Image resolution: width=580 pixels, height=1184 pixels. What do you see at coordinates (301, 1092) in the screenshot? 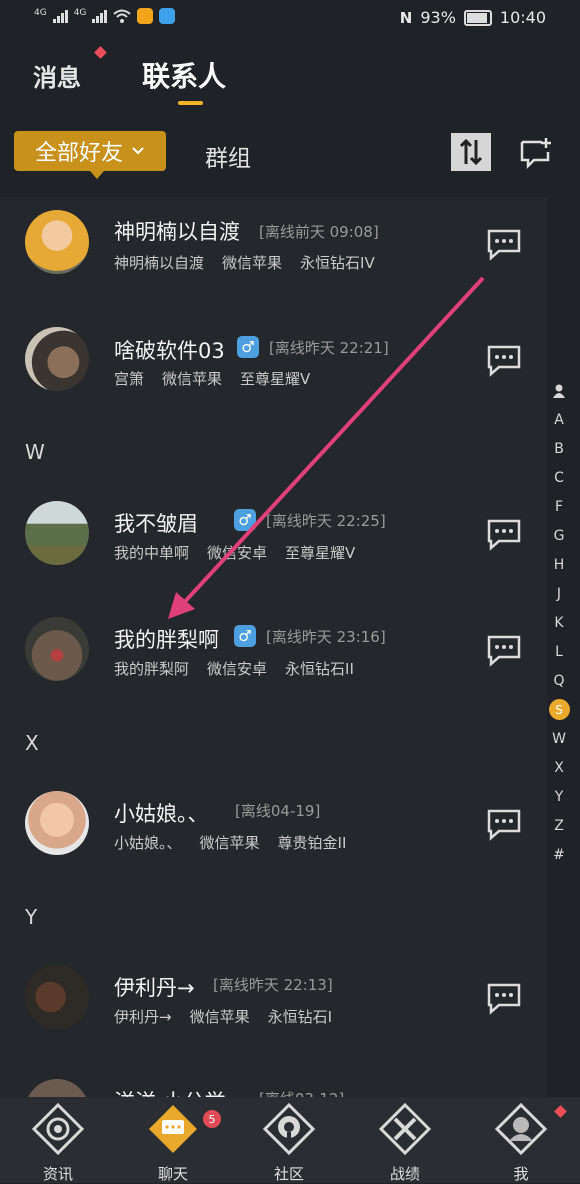
I see `contact-status: [离线03-12]` at bounding box center [301, 1092].